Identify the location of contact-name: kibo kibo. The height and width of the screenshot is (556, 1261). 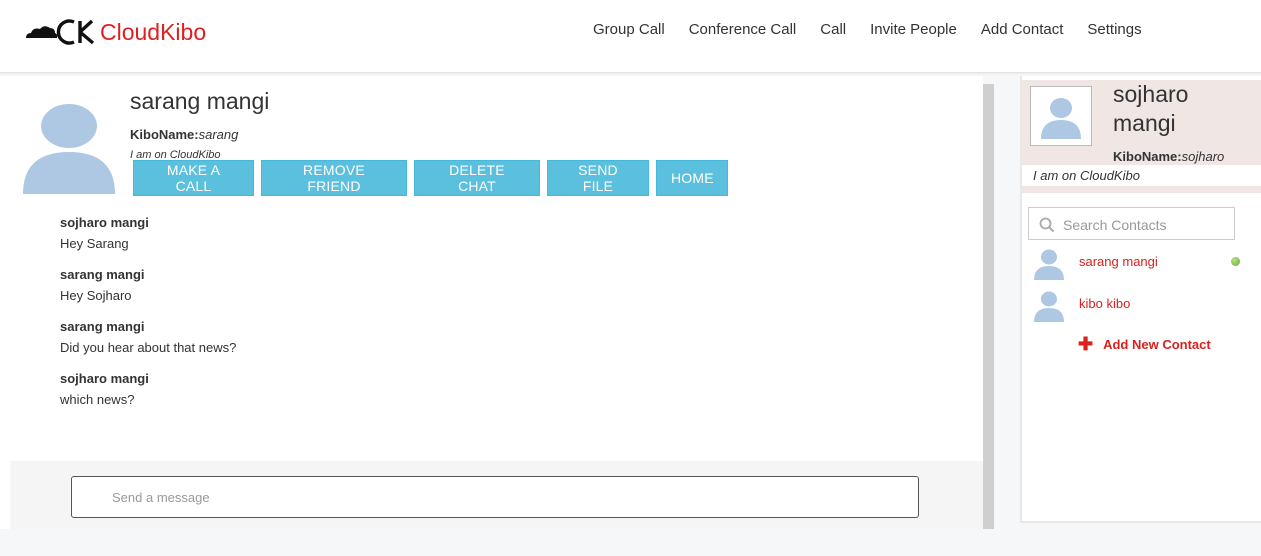
(1105, 303).